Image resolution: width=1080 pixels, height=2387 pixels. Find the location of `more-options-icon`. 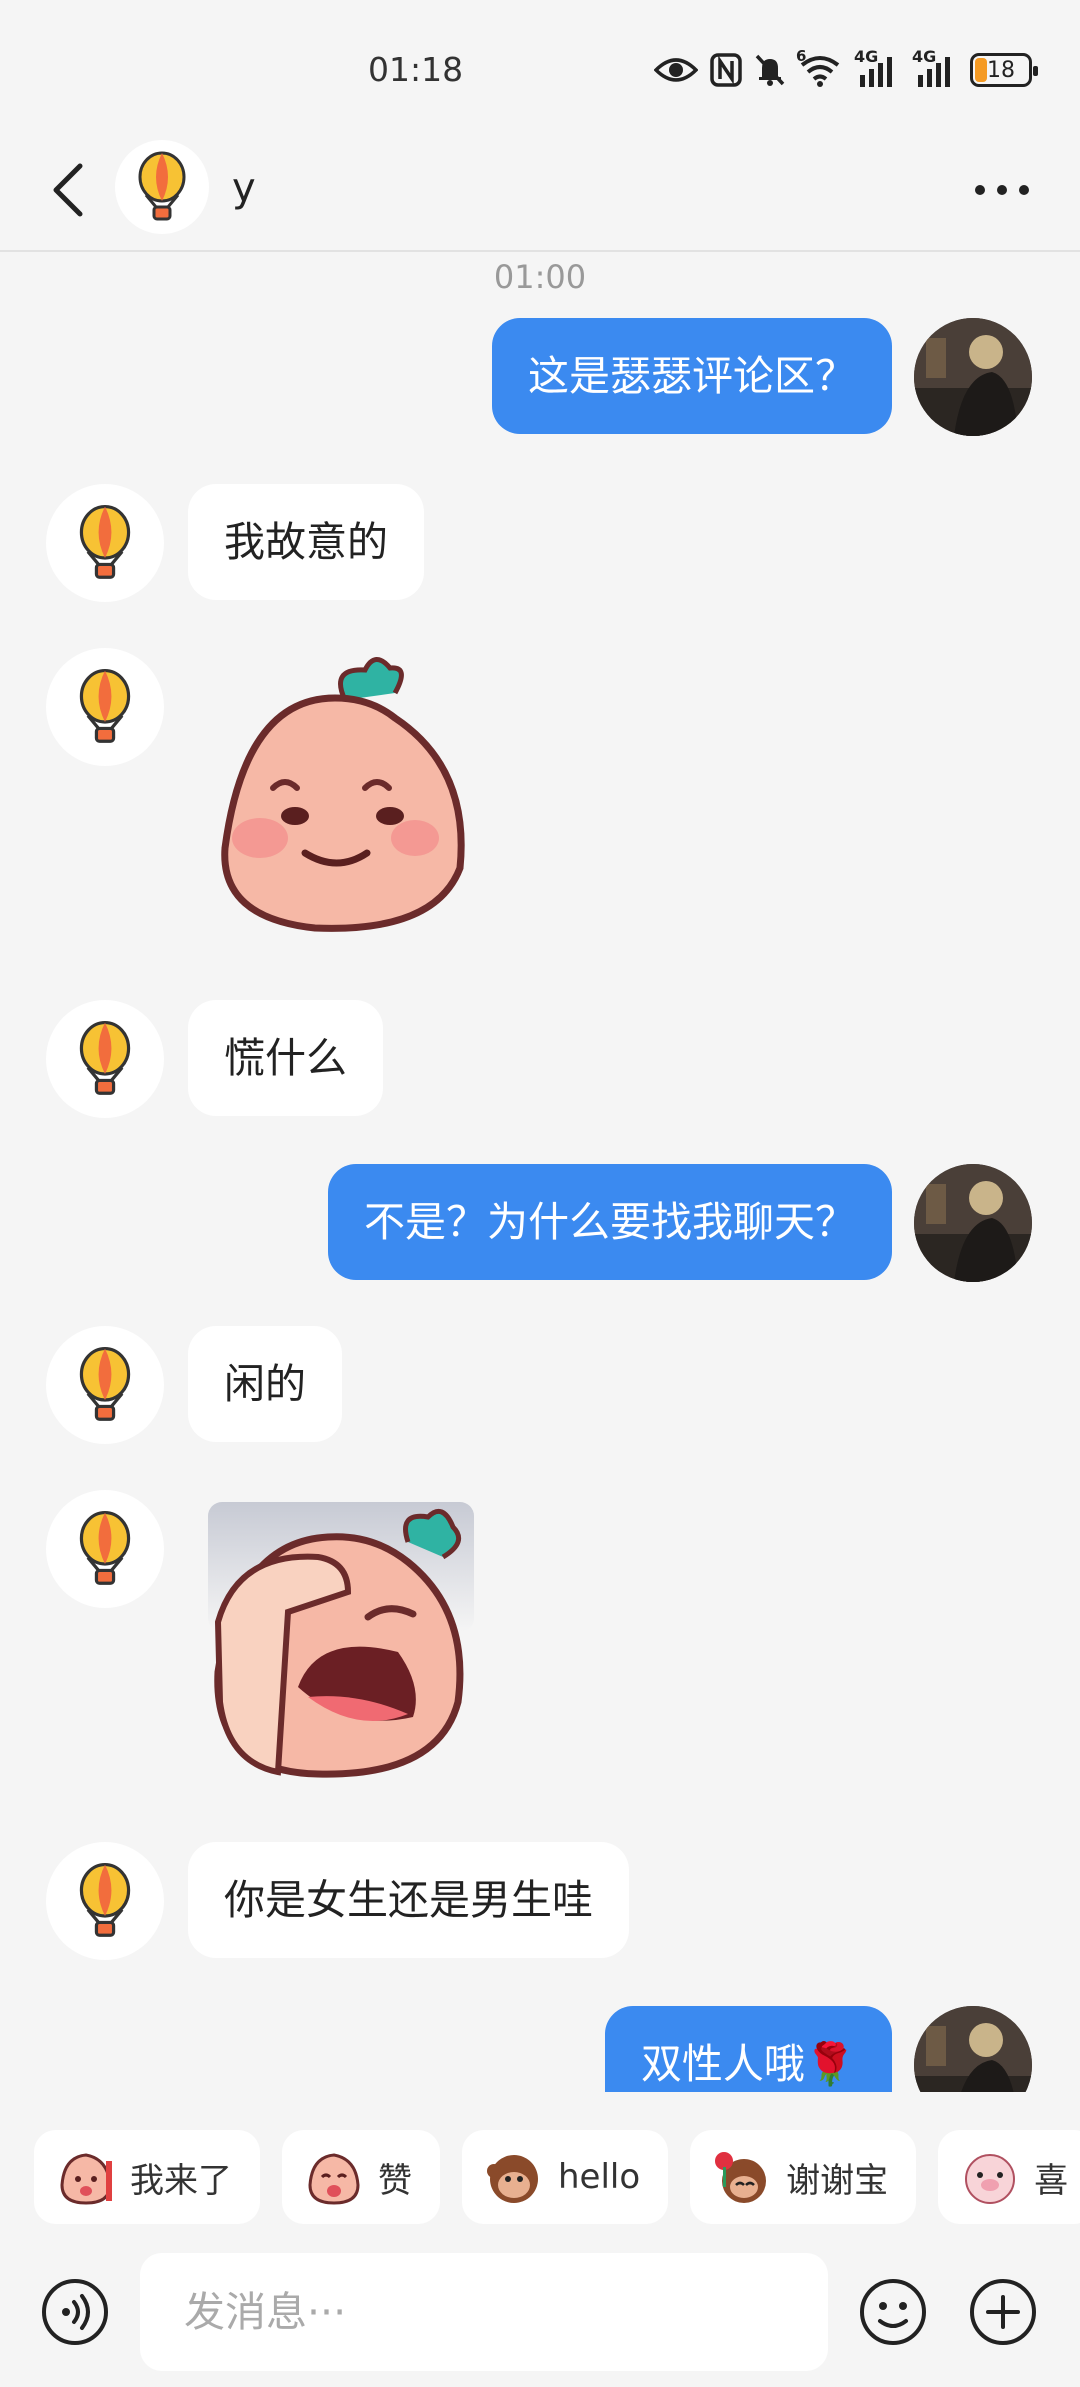

more-options-icon is located at coordinates (1002, 190).